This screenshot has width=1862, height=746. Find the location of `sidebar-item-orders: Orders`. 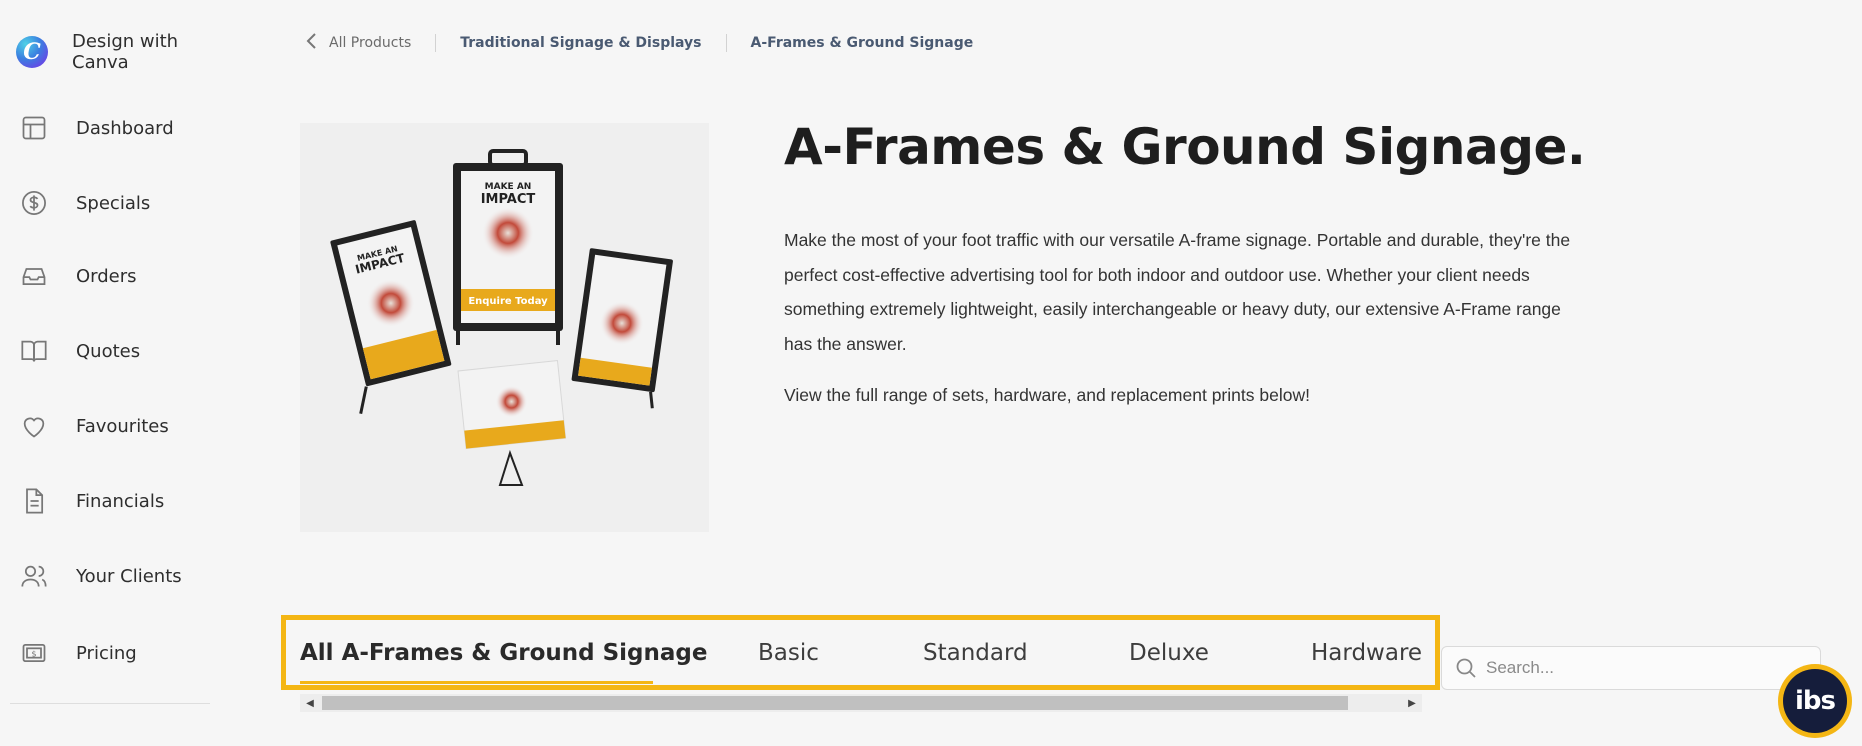

sidebar-item-orders: Orders is located at coordinates (76, 276).